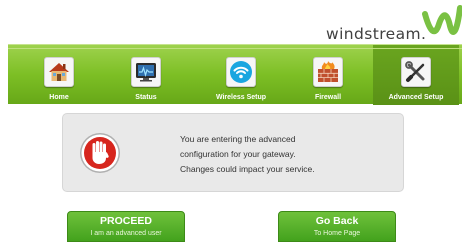  What do you see at coordinates (146, 97) in the screenshot?
I see `nav-item-label: Status` at bounding box center [146, 97].